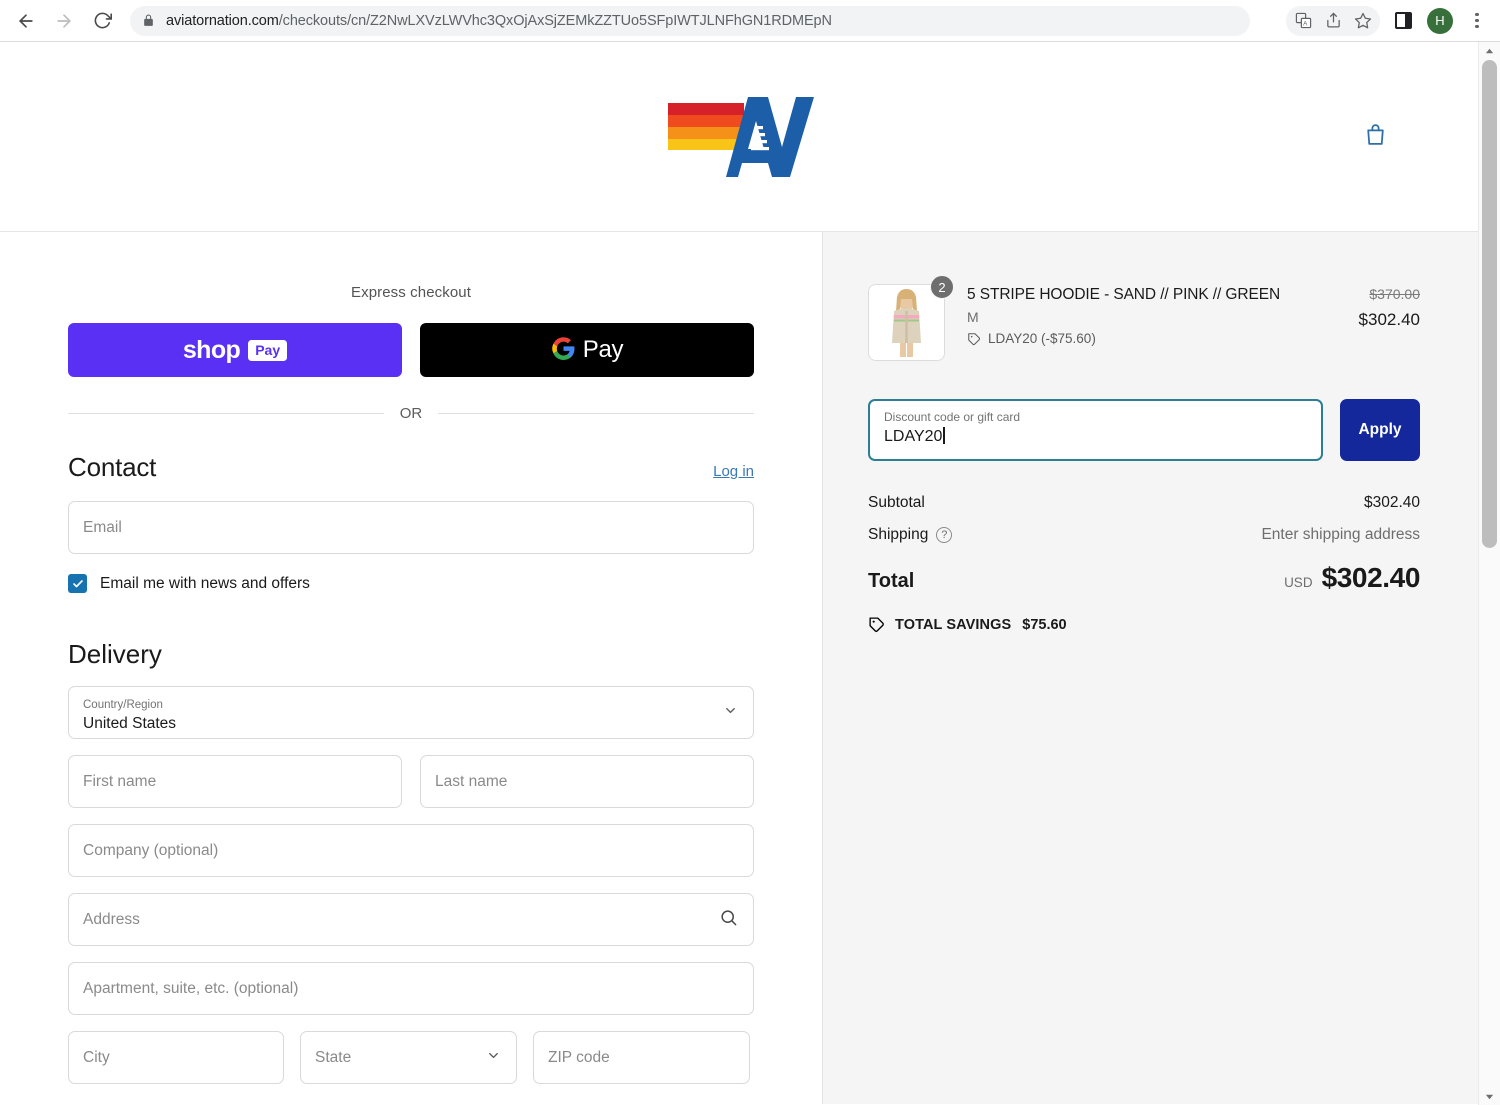 Image resolution: width=1500 pixels, height=1105 pixels. I want to click on email-field: Email, so click(411, 527).